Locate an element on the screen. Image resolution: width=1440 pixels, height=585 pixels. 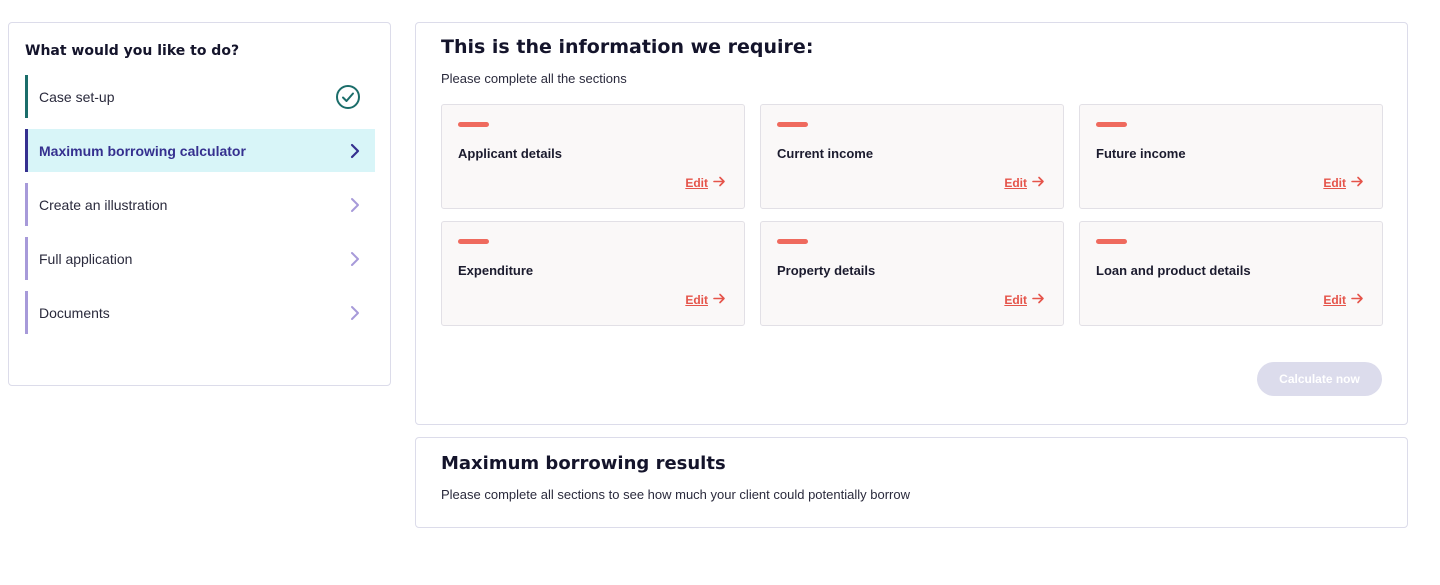
section-card-property-details: Property details Edit is located at coordinates (912, 273).